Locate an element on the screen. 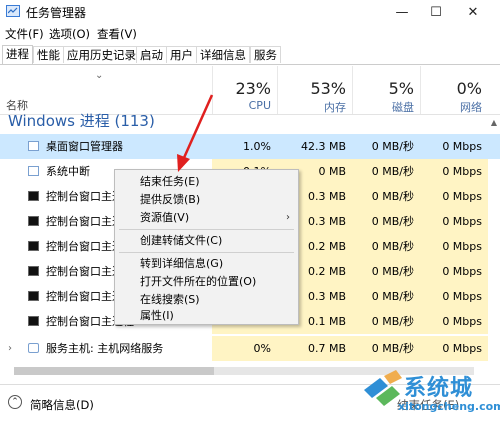 The image size is (500, 424). tab-details: 详细信息 is located at coordinates (223, 54).